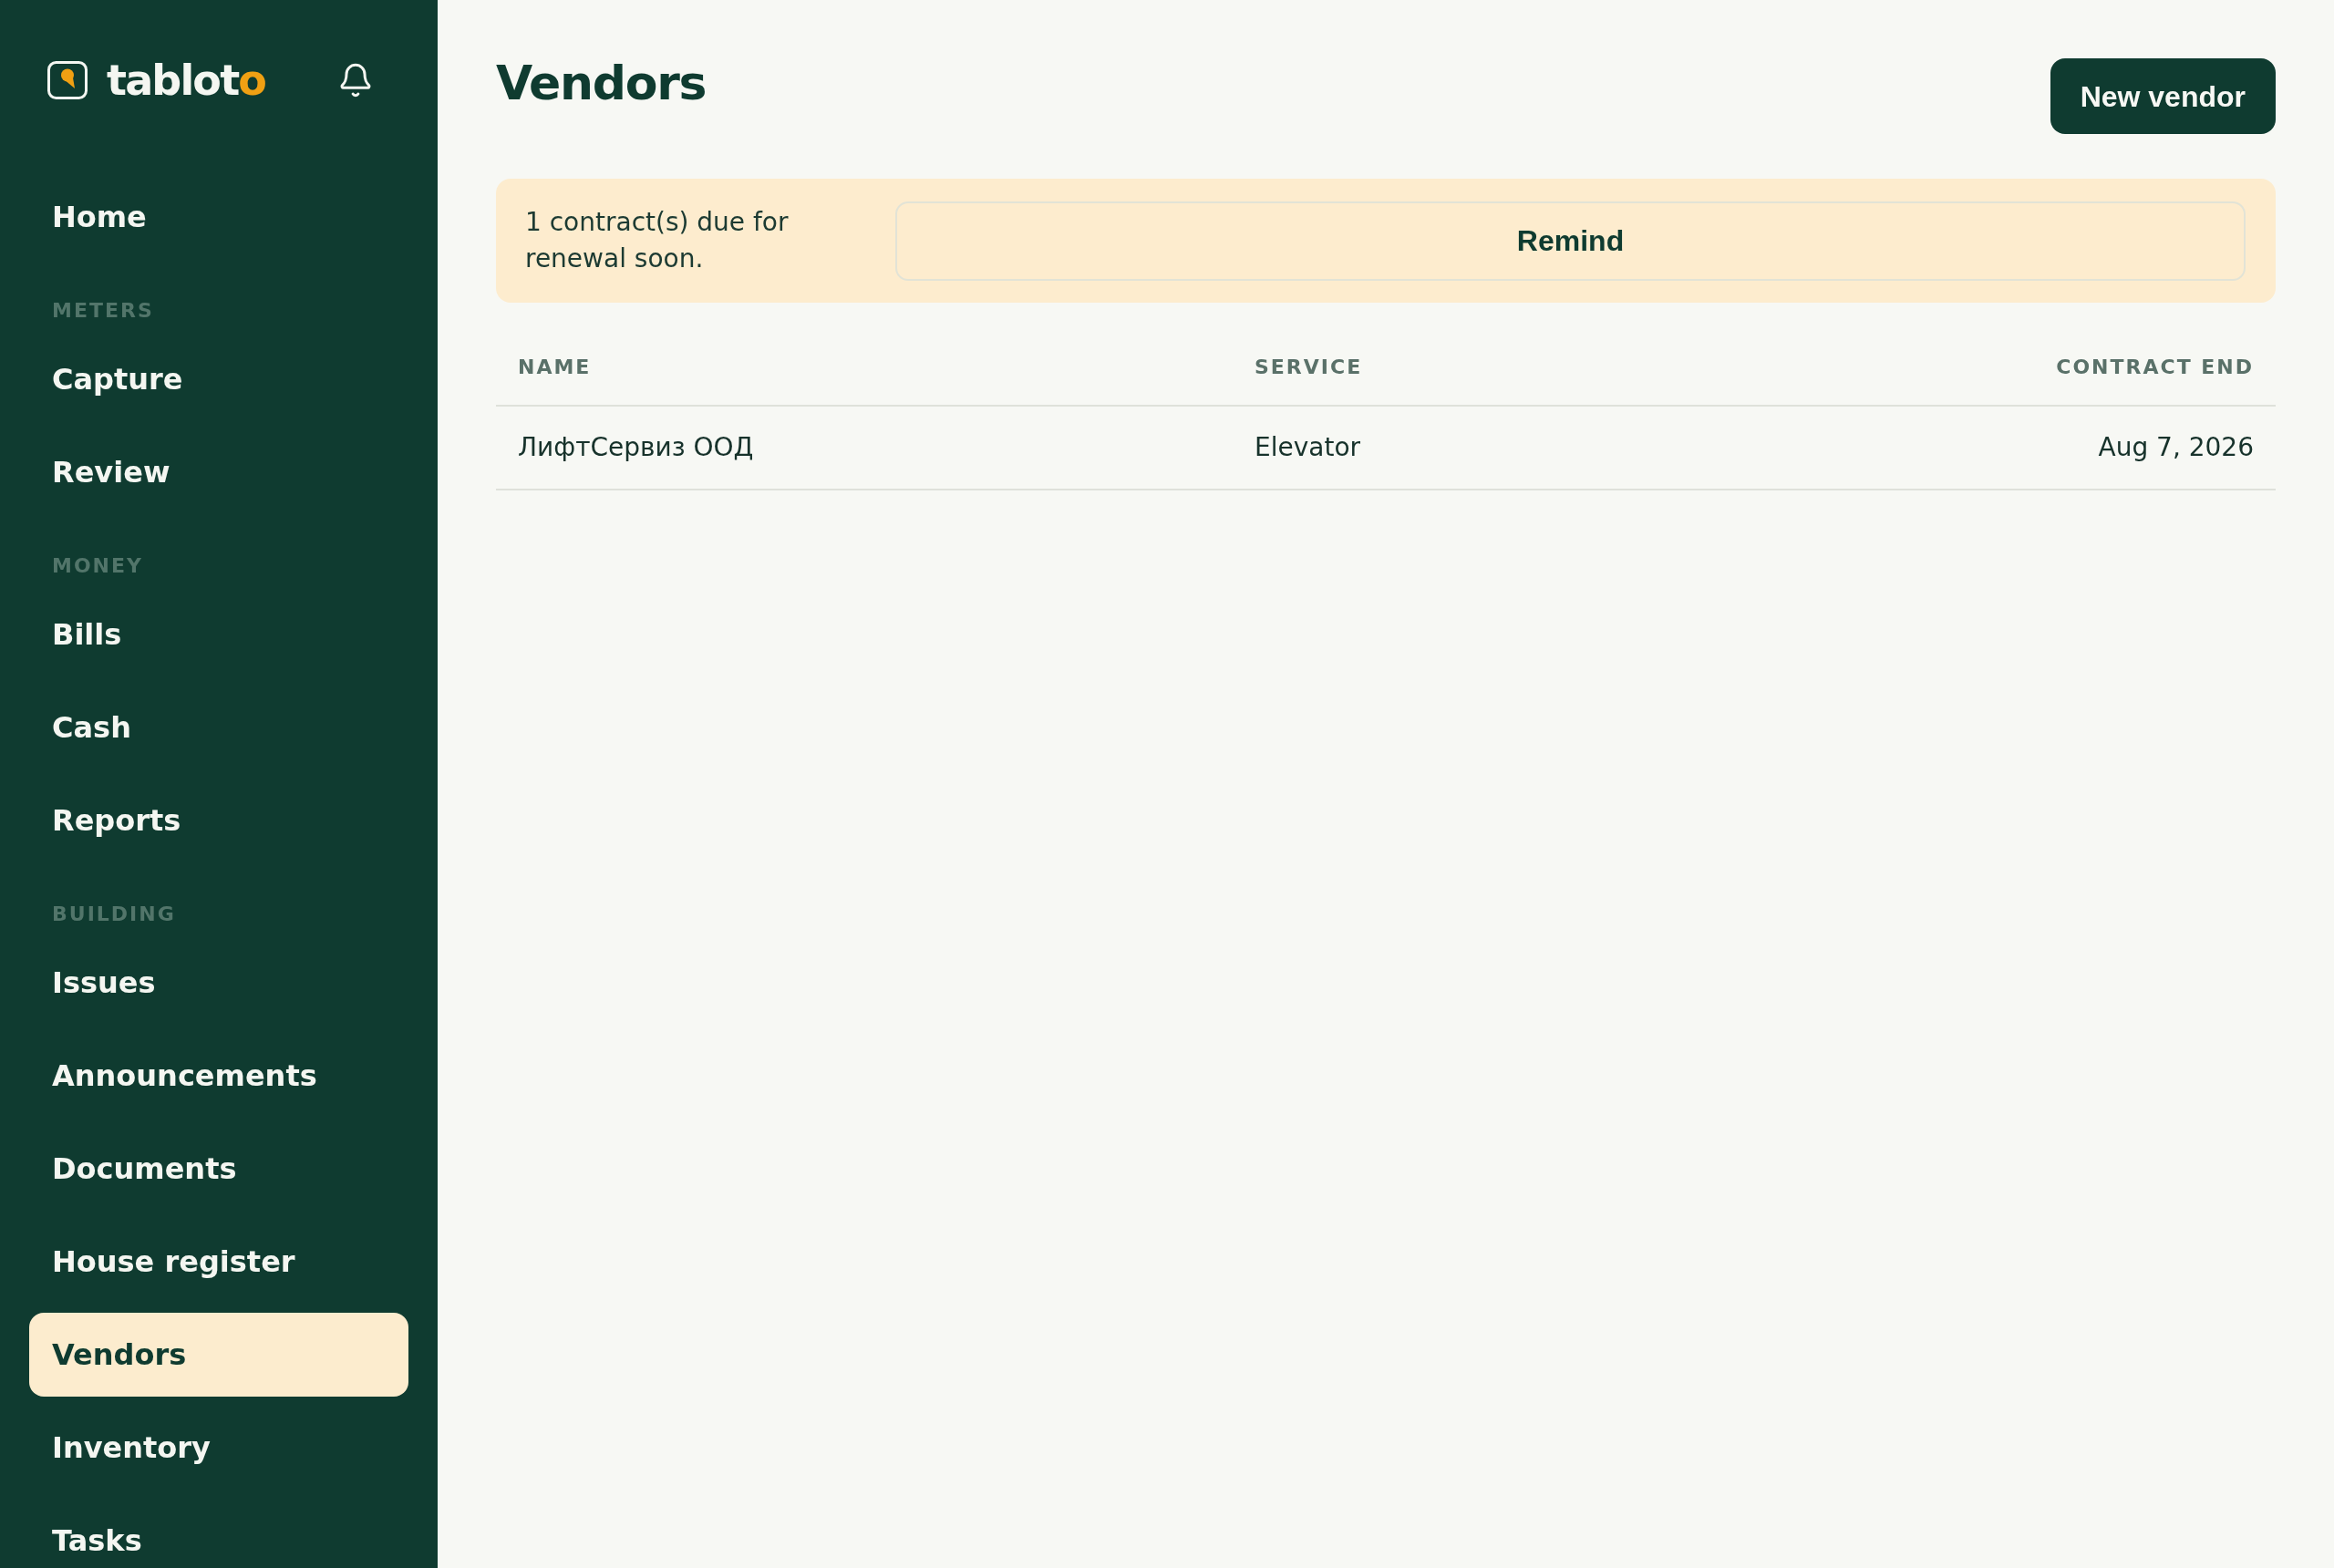 The height and width of the screenshot is (1568, 2334). What do you see at coordinates (219, 1262) in the screenshot?
I see `nav-item: House register` at bounding box center [219, 1262].